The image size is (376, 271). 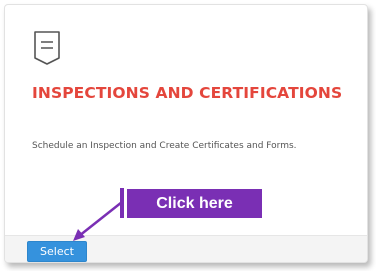 I want to click on callout-arrow-icon, so click(x=98, y=220).